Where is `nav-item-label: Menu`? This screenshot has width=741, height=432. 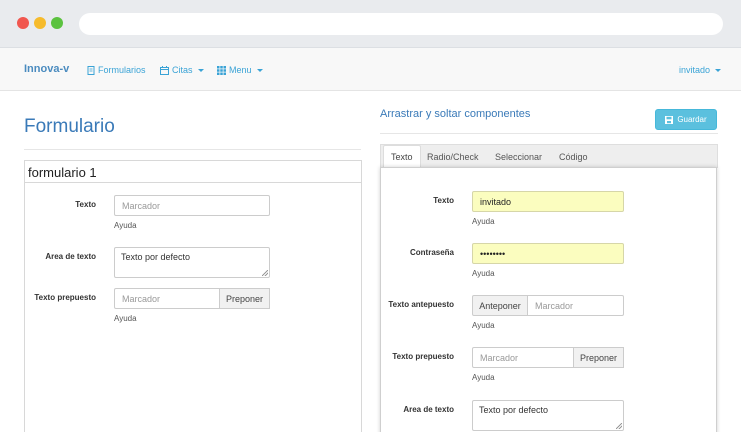 nav-item-label: Menu is located at coordinates (240, 70).